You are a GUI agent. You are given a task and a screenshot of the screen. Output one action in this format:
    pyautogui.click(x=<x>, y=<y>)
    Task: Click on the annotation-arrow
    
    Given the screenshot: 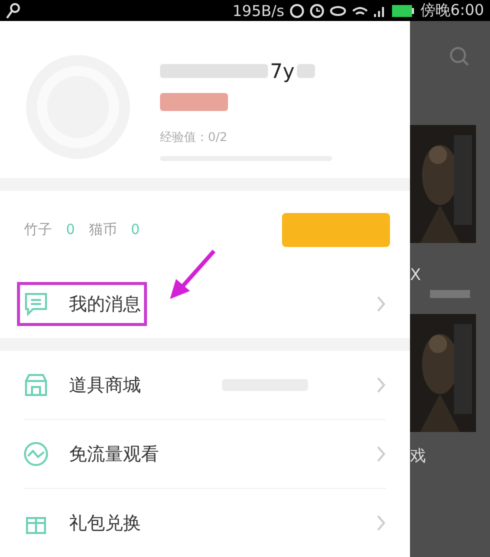 What is the action you would take?
    pyautogui.click(x=192, y=275)
    